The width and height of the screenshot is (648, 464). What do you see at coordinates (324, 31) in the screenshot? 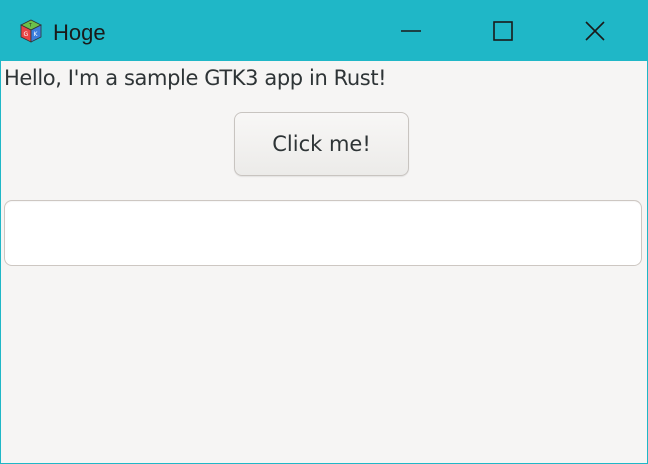
I see `title-bar: G K T Hoge` at bounding box center [324, 31].